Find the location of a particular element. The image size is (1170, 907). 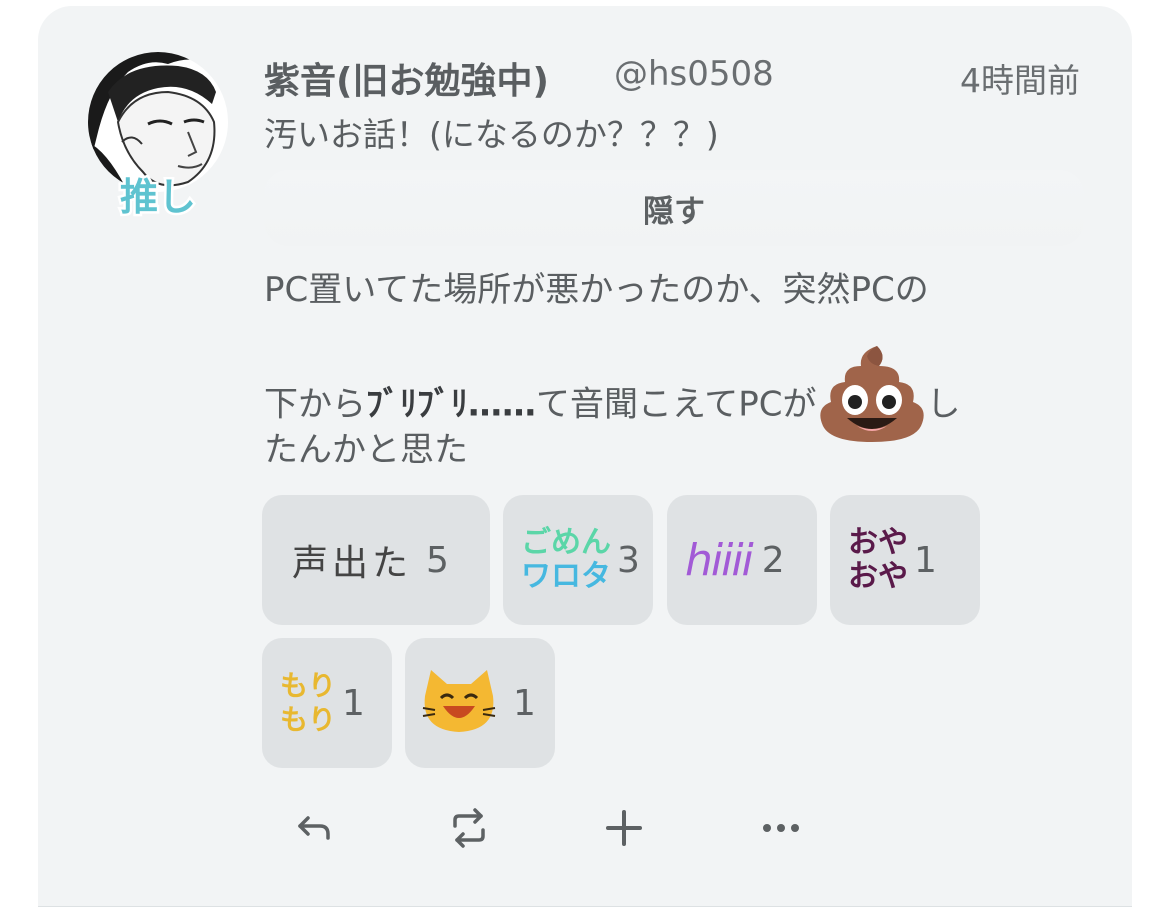

reaction-hiiii: hiiii 2 is located at coordinates (742, 560).